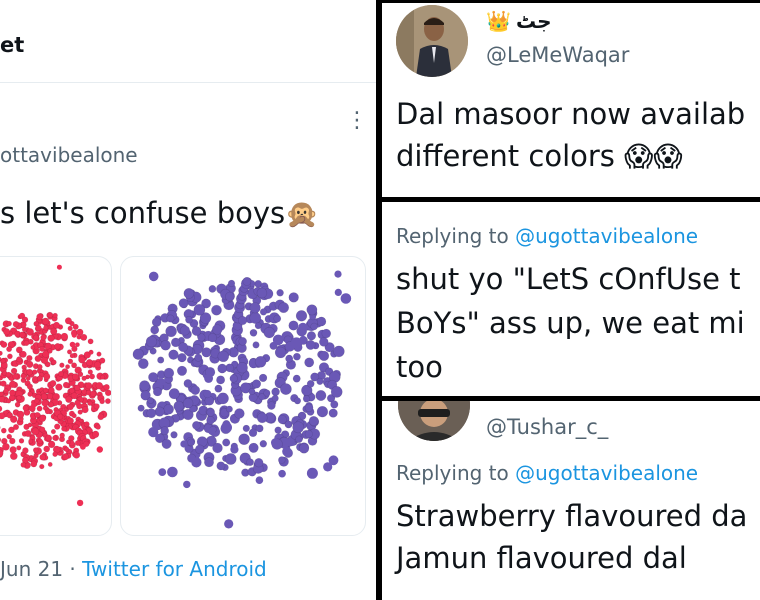 The height and width of the screenshot is (600, 760). I want to click on tweet-header, so click(188, 41).